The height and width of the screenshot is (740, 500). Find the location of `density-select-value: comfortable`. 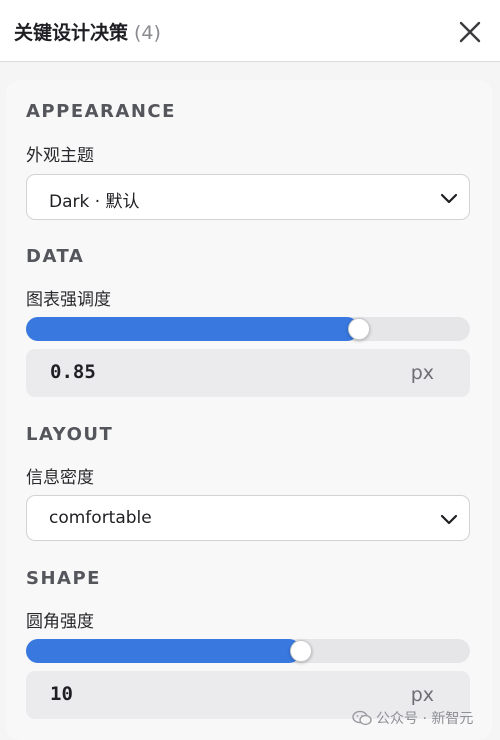

density-select-value: comfortable is located at coordinates (100, 518).